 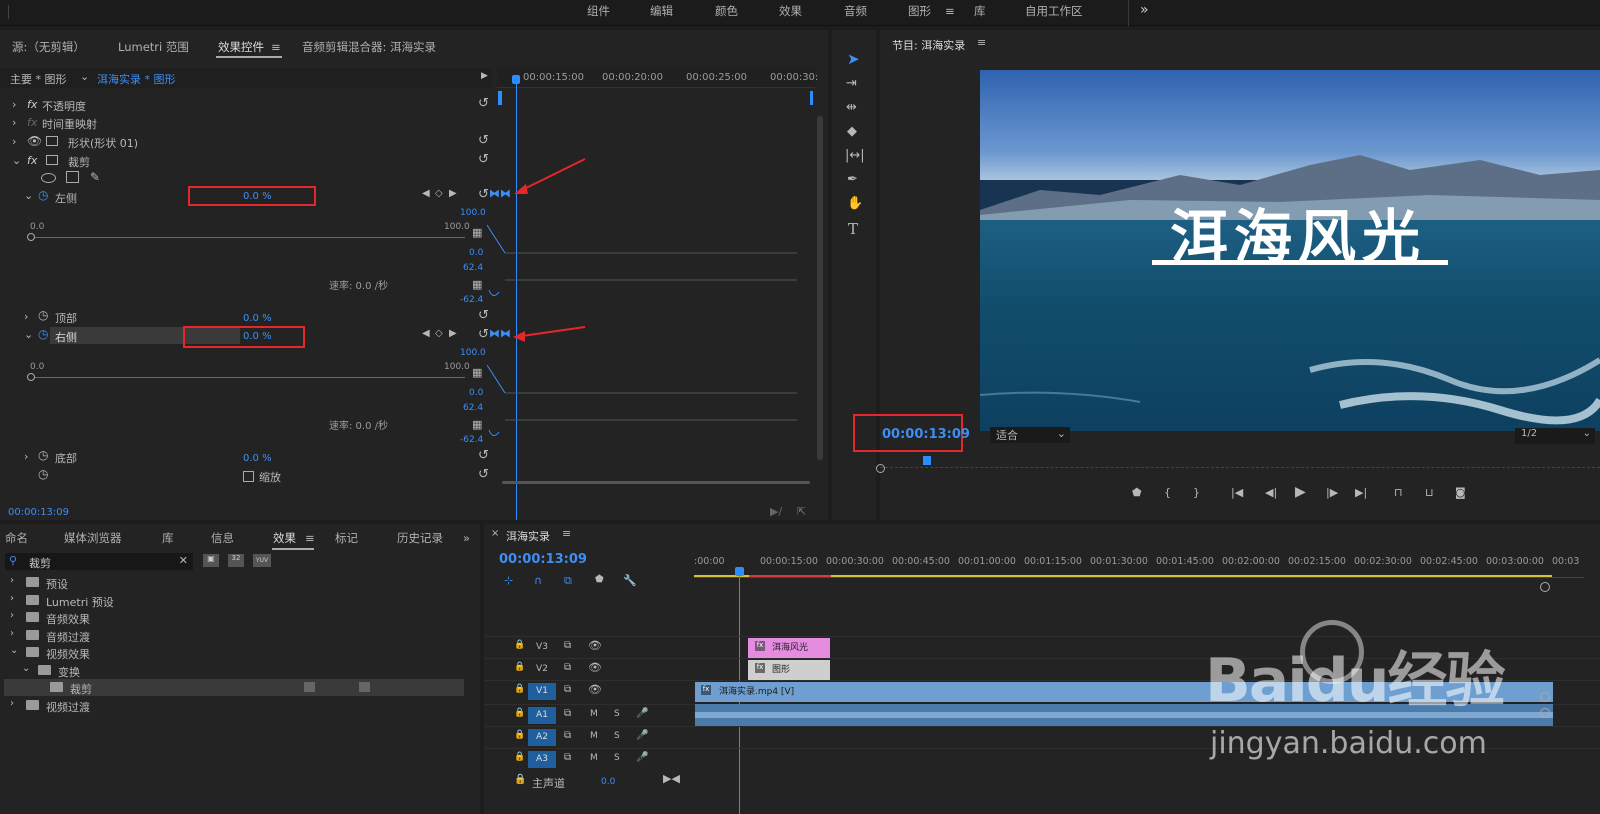 I want to click on extract-icon: ⊔, so click(x=1429, y=492).